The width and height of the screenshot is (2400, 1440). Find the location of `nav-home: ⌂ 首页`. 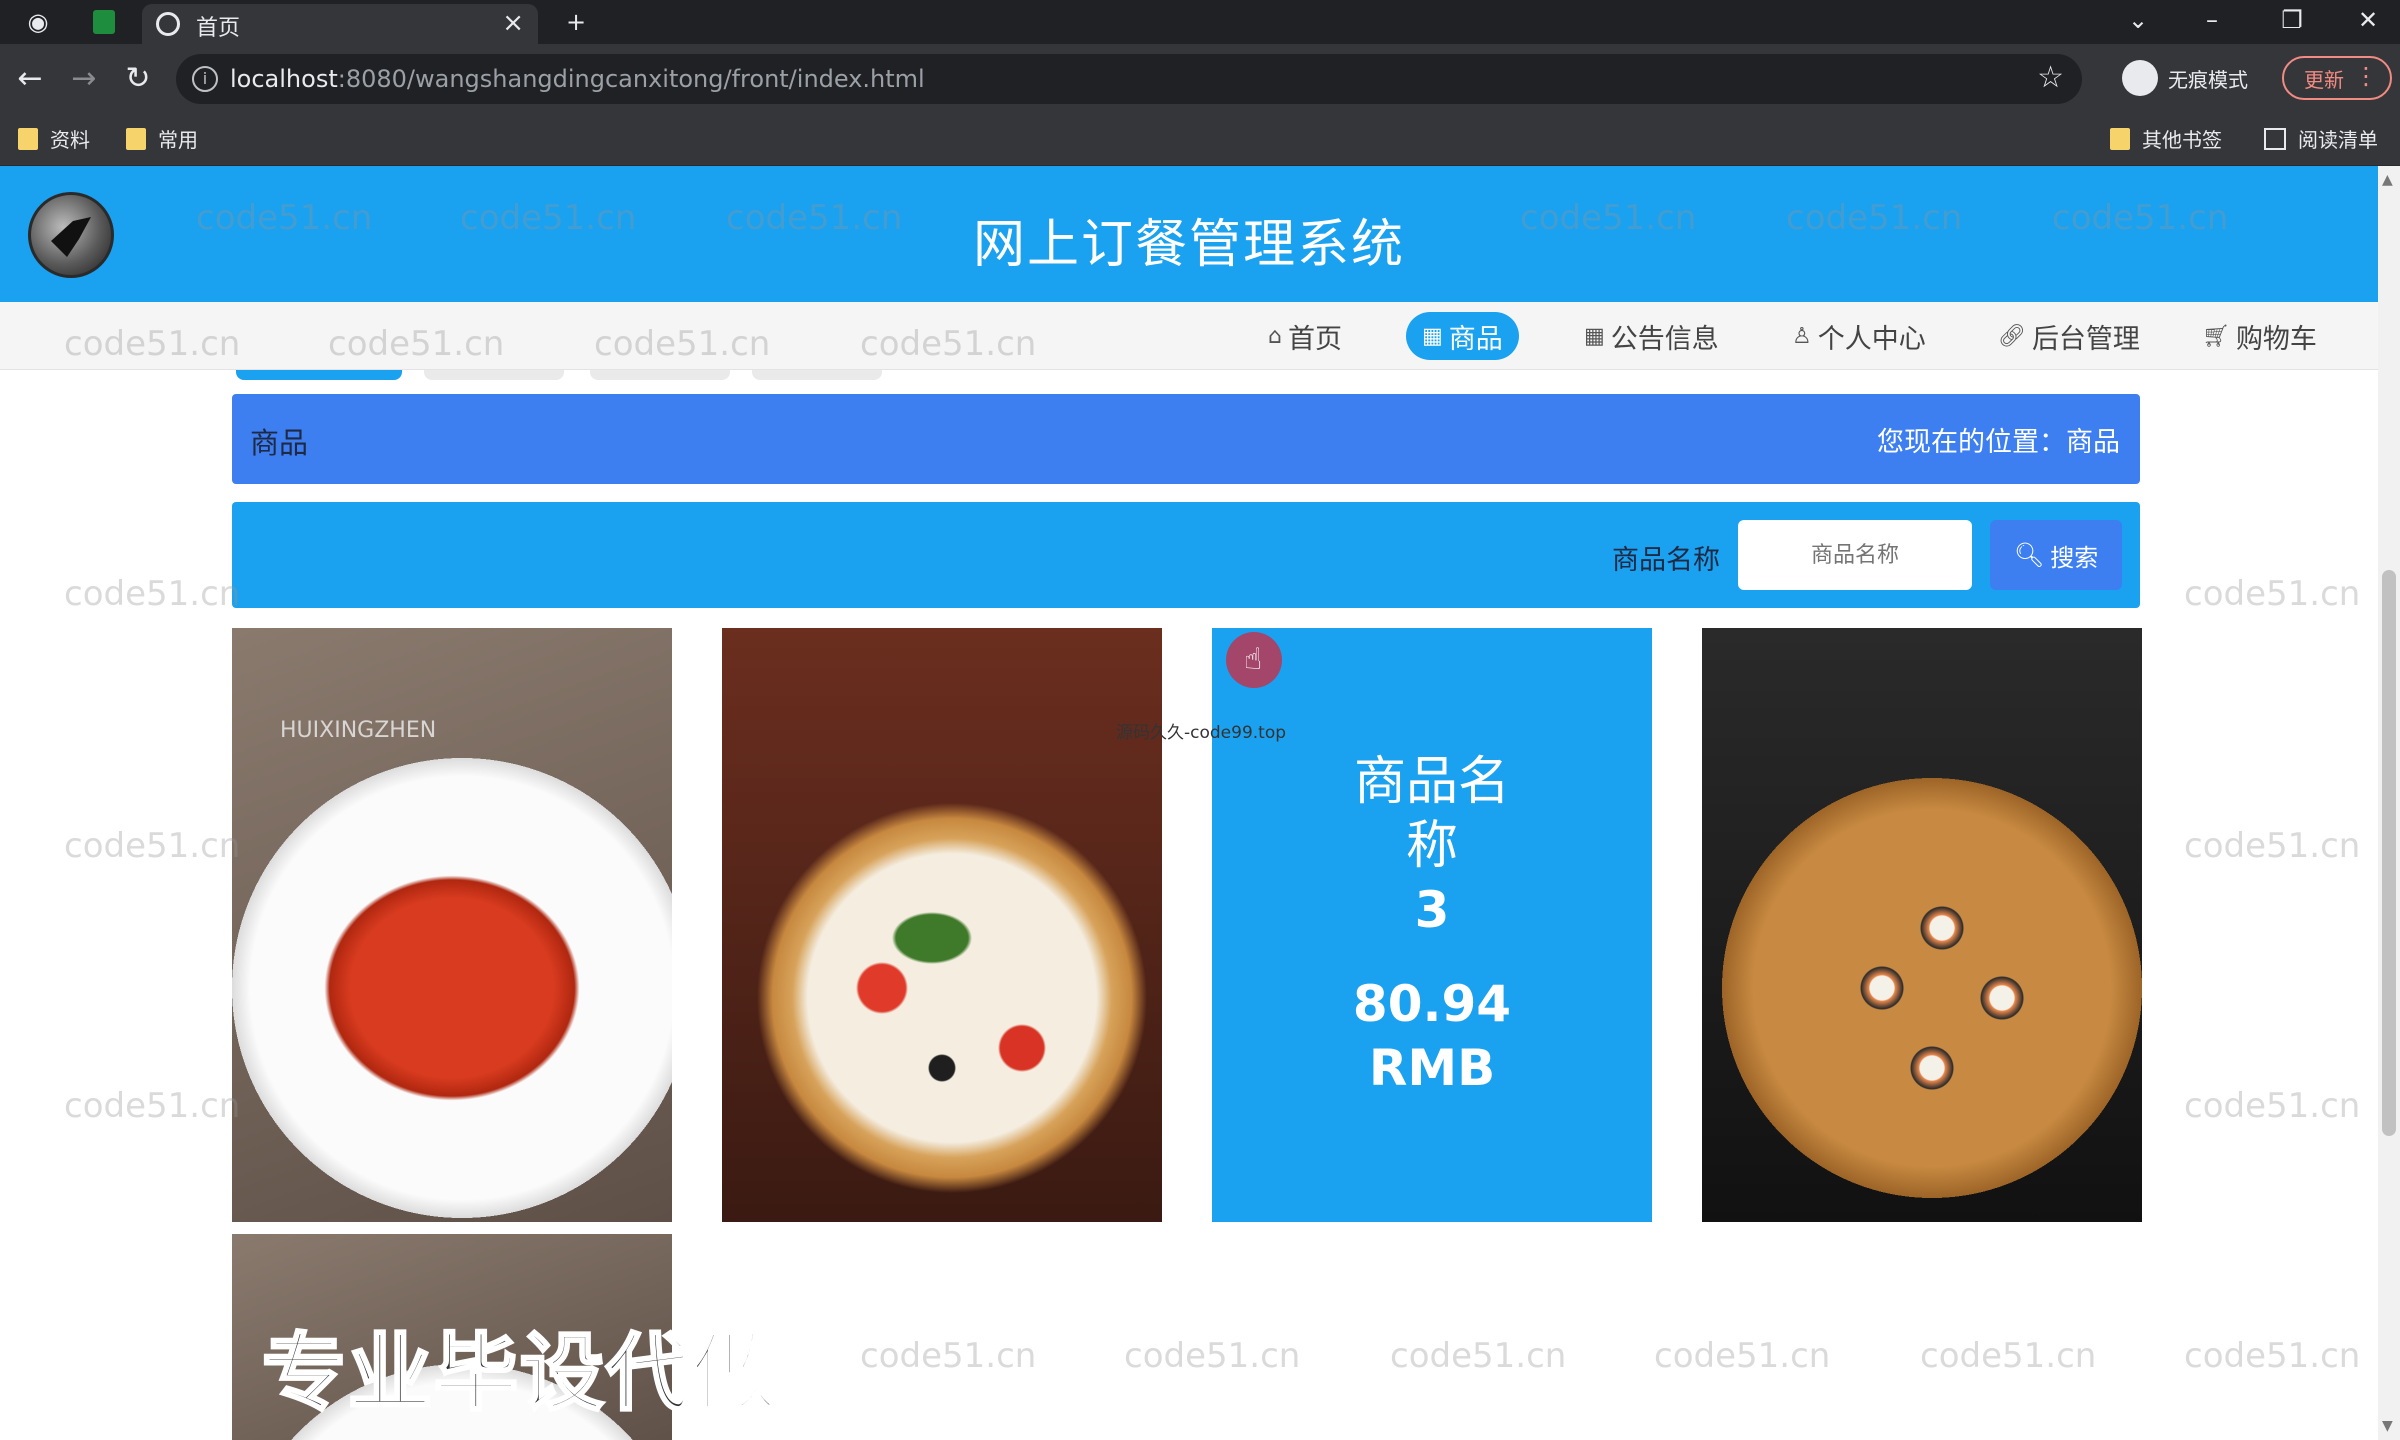

nav-home: ⌂ 首页 is located at coordinates (1305, 336).